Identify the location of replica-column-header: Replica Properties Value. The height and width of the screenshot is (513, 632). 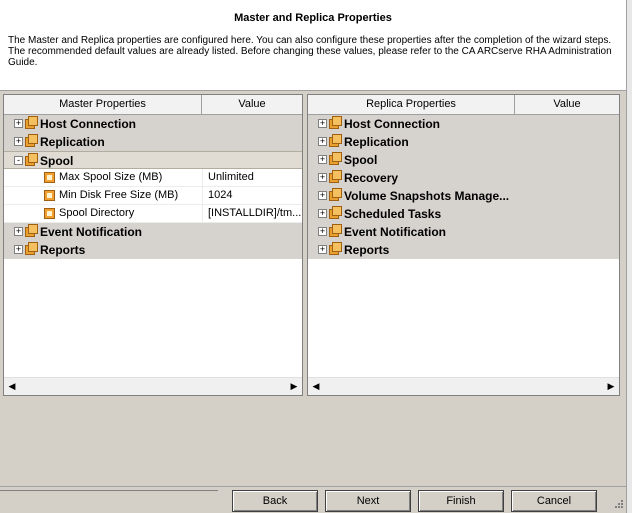
(463, 105).